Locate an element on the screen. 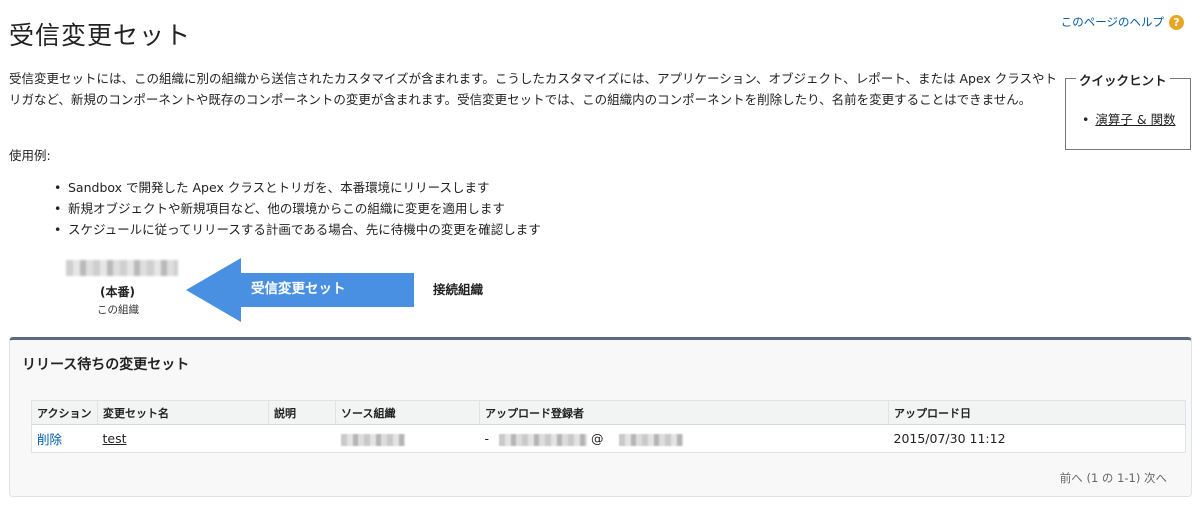 The width and height of the screenshot is (1200, 509). cell-uploader: - @ is located at coordinates (684, 439).